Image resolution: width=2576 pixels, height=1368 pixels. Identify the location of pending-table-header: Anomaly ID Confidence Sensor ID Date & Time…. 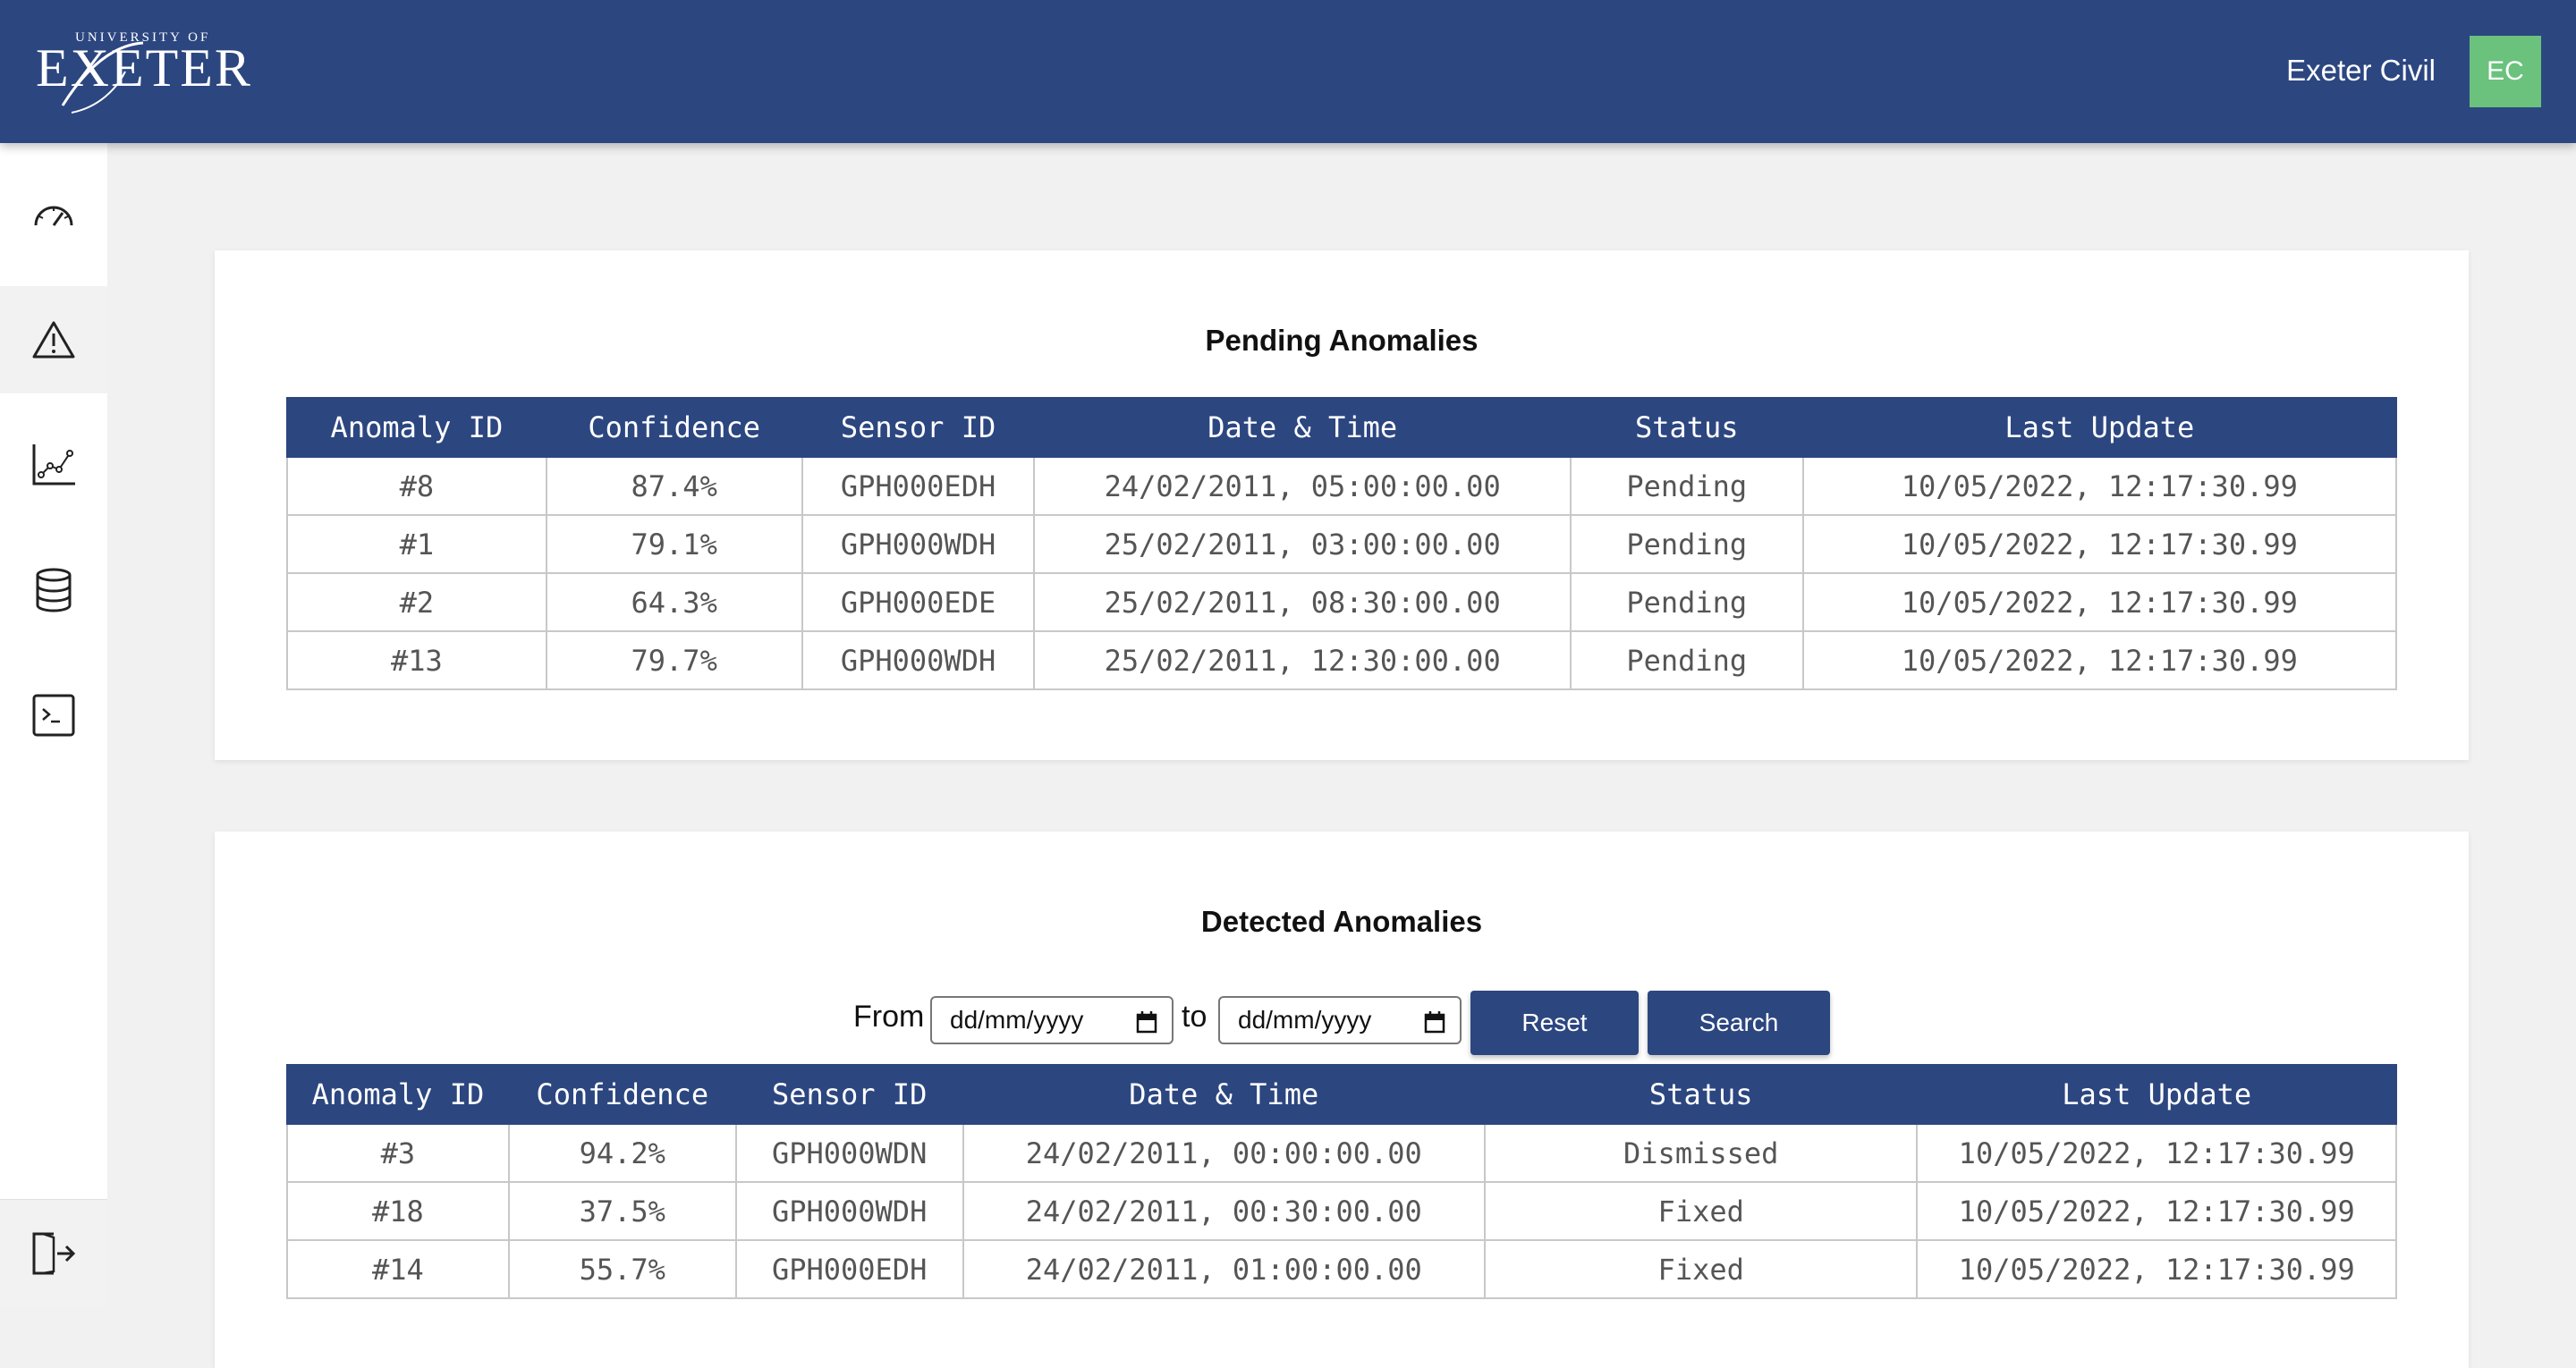
(1342, 427).